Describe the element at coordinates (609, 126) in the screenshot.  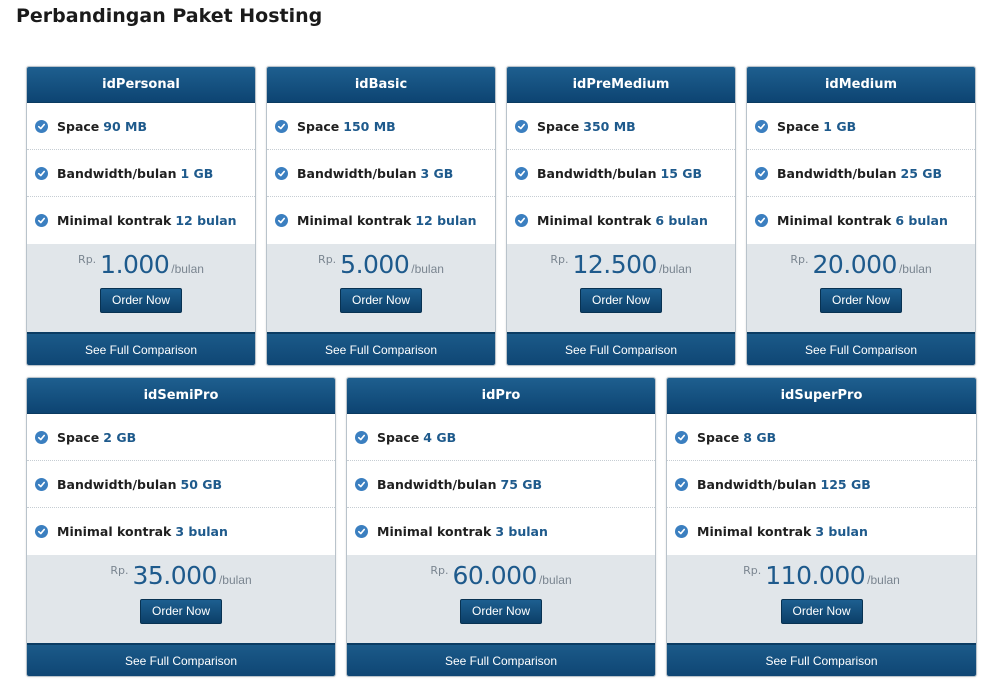
I see `feature-value: 350 MB` at that location.